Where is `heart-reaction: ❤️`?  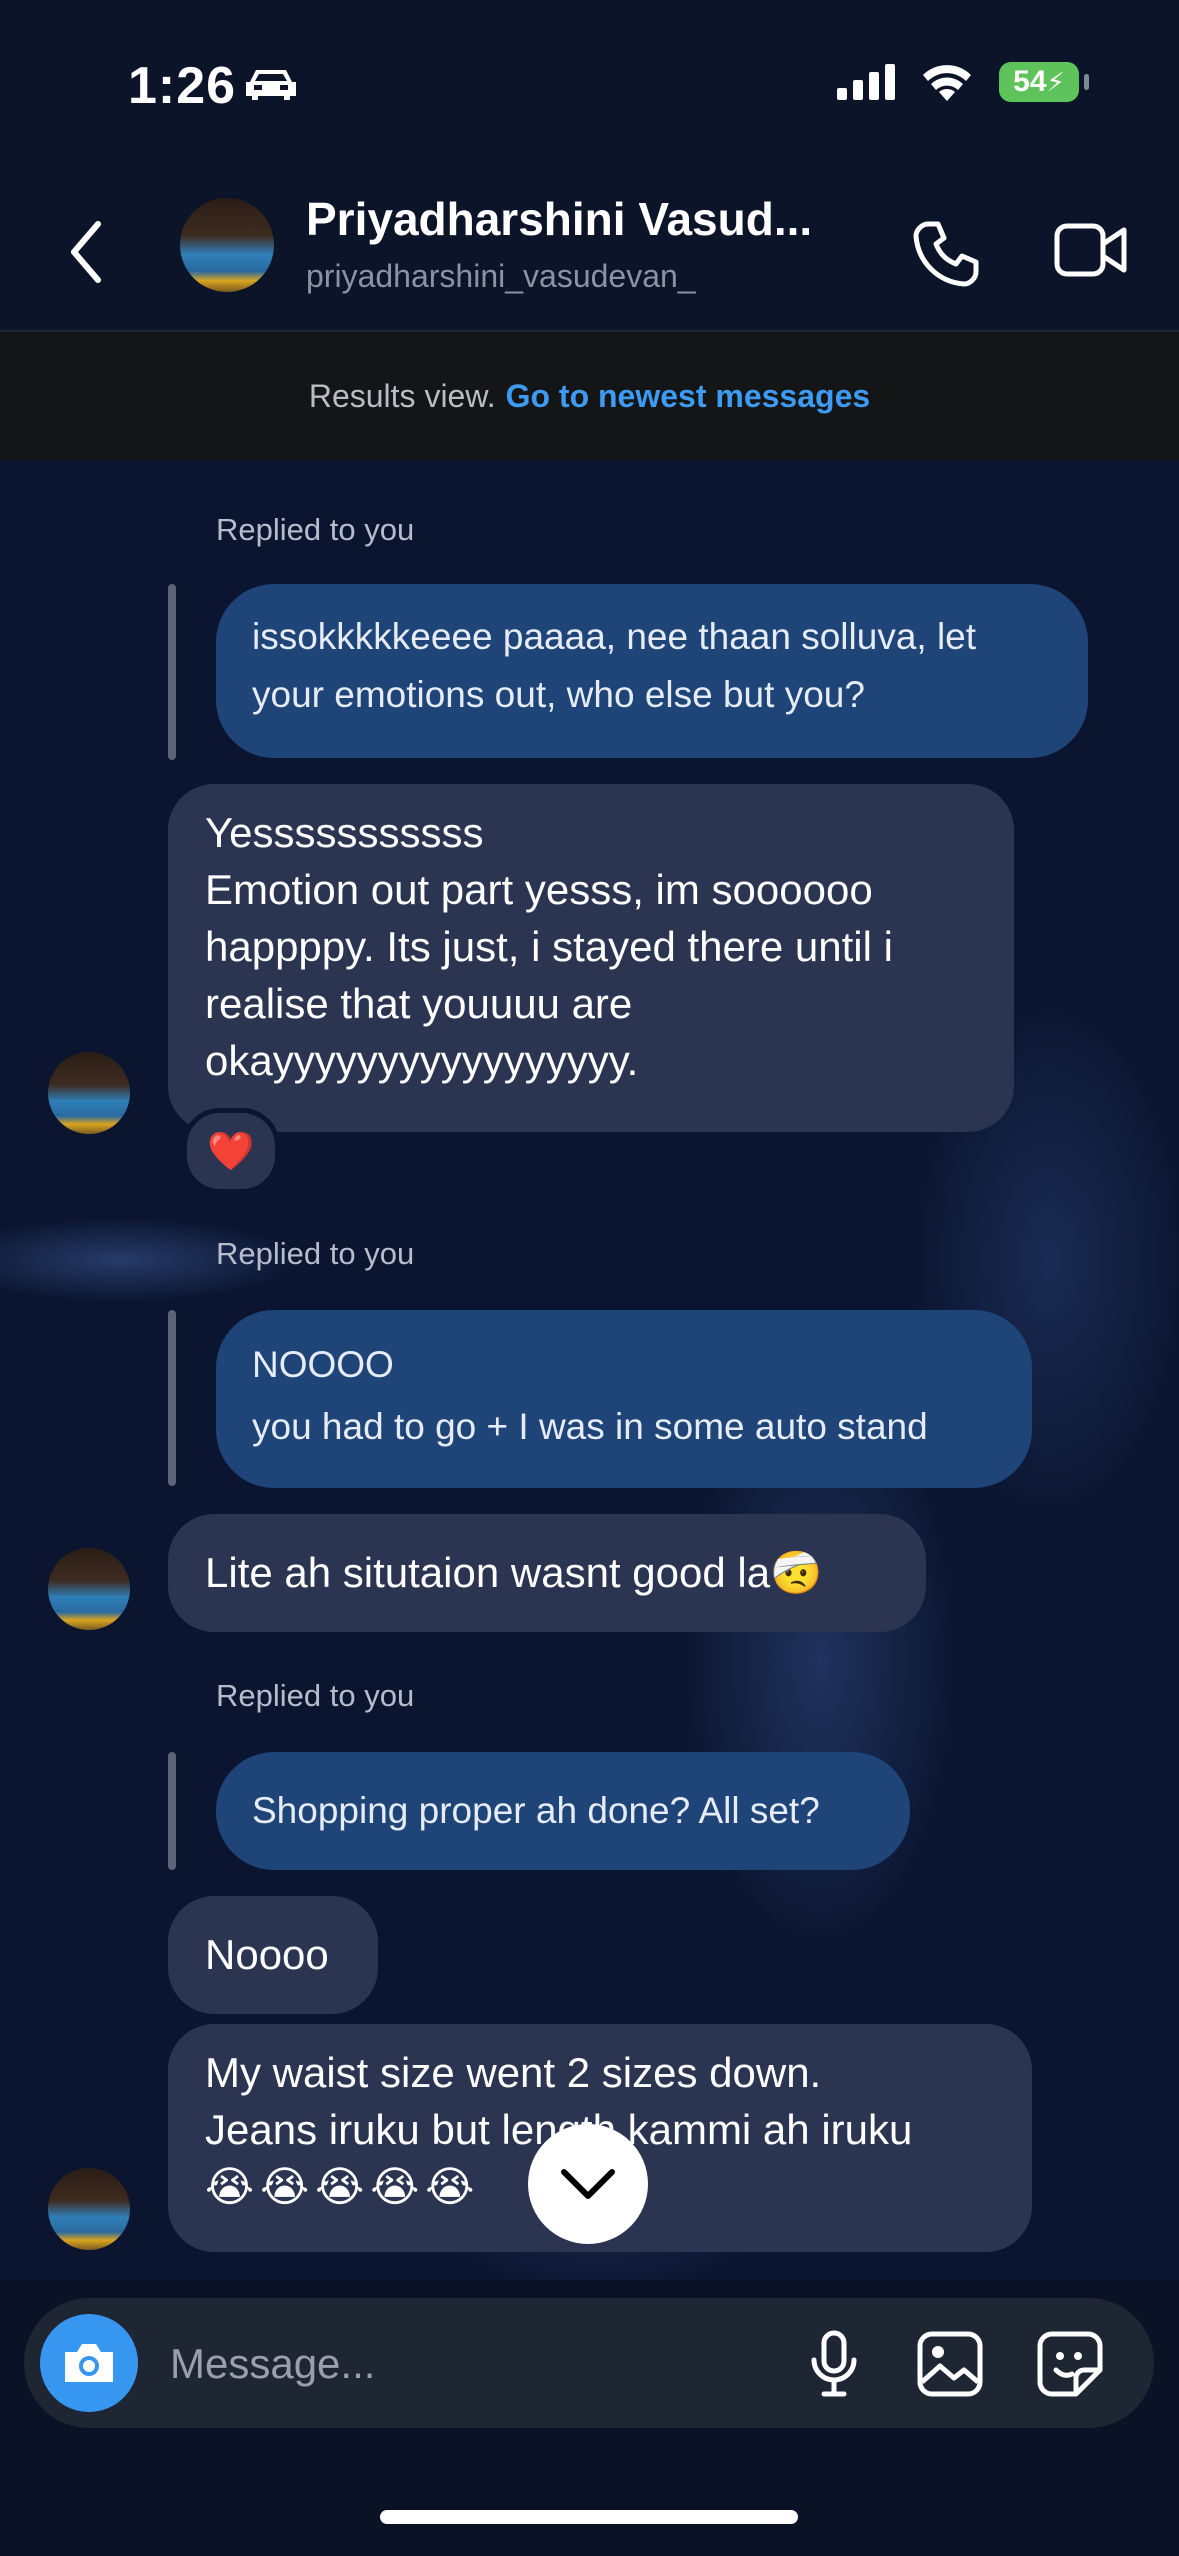
heart-reaction: ❤️ is located at coordinates (231, 1151).